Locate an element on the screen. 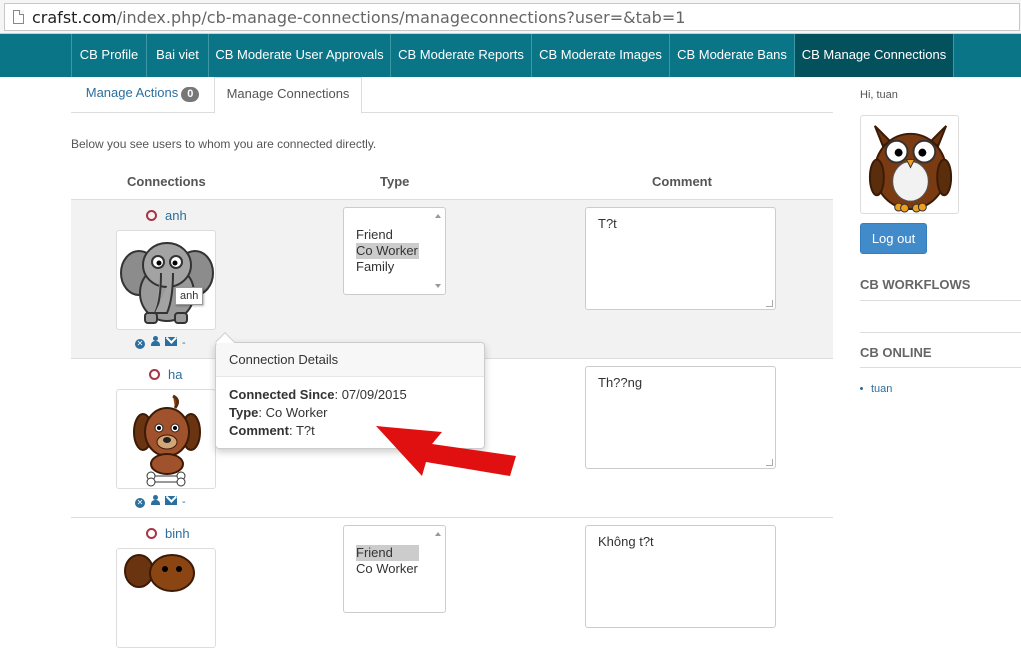 The image size is (1021, 648). beaver-avatar-icon is located at coordinates (159, 573).